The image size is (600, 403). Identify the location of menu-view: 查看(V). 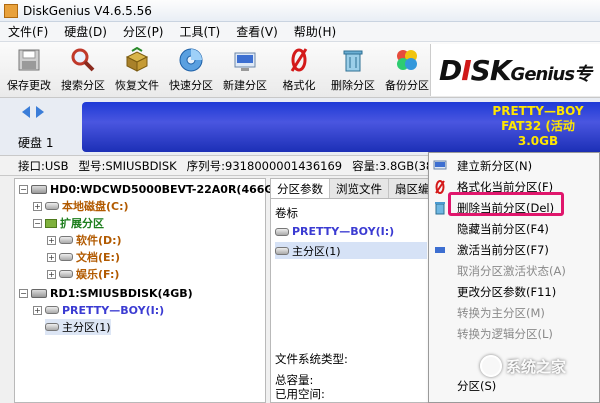
(257, 31).